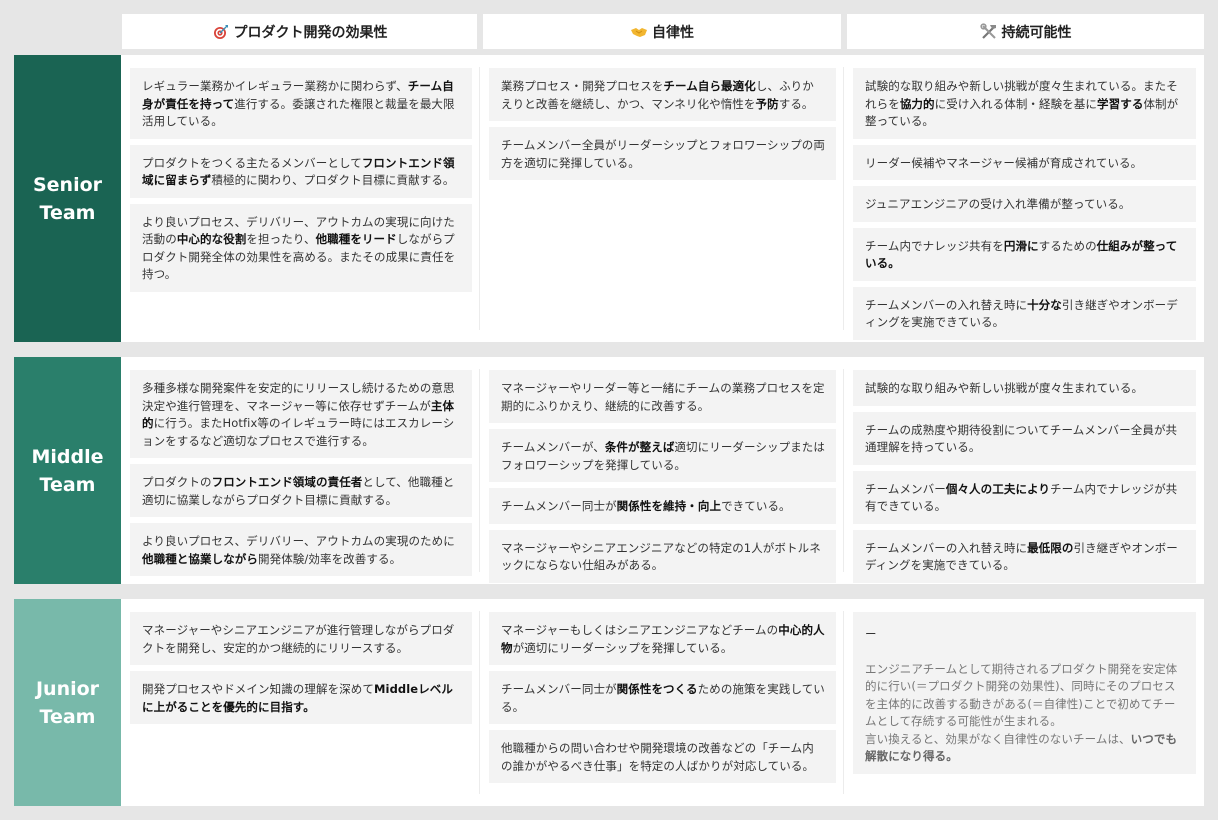  What do you see at coordinates (177, 482) in the screenshot?
I see `body-text: プロダクトの` at bounding box center [177, 482].